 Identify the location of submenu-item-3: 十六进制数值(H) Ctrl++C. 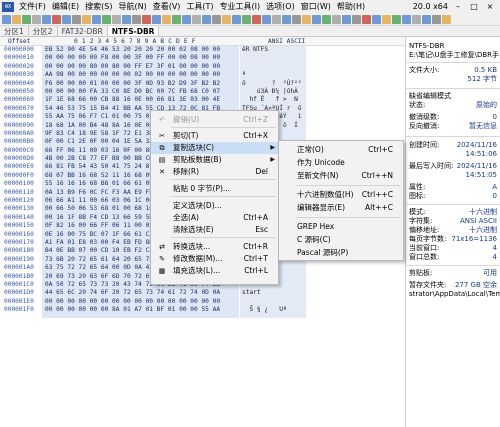
(341, 195).